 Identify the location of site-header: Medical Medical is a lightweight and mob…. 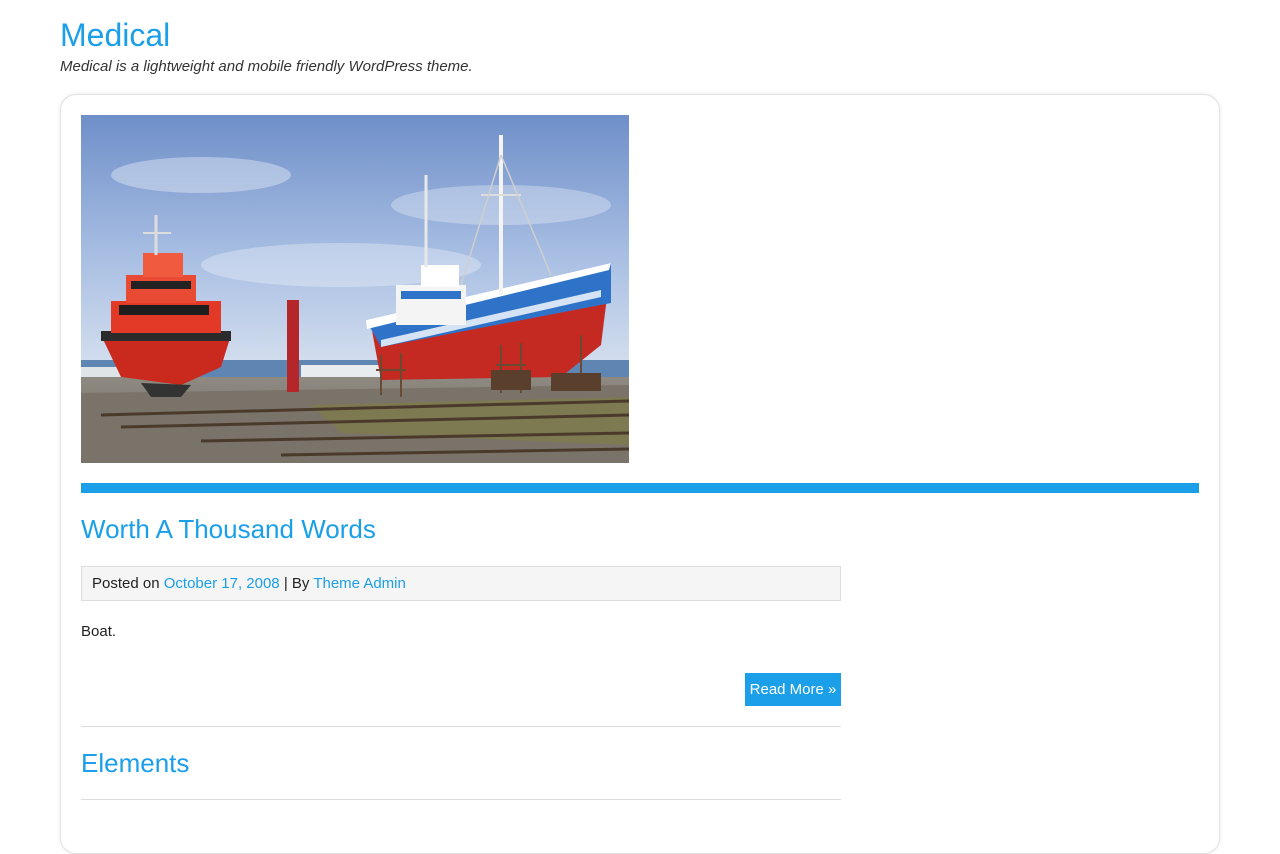
(640, 45).